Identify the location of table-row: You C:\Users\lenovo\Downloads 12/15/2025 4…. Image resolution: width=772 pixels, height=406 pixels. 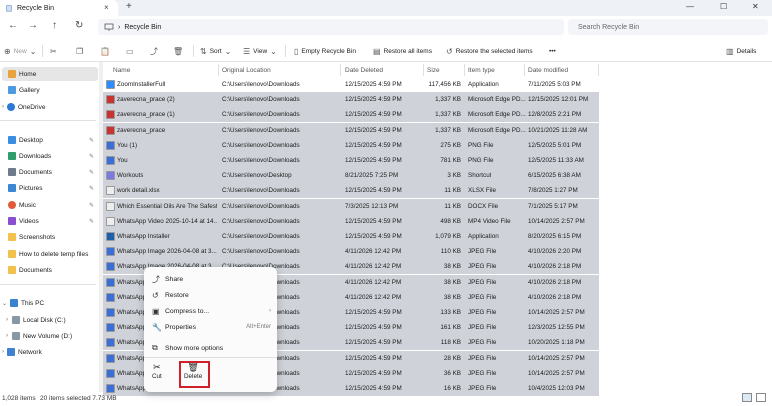
(351, 160).